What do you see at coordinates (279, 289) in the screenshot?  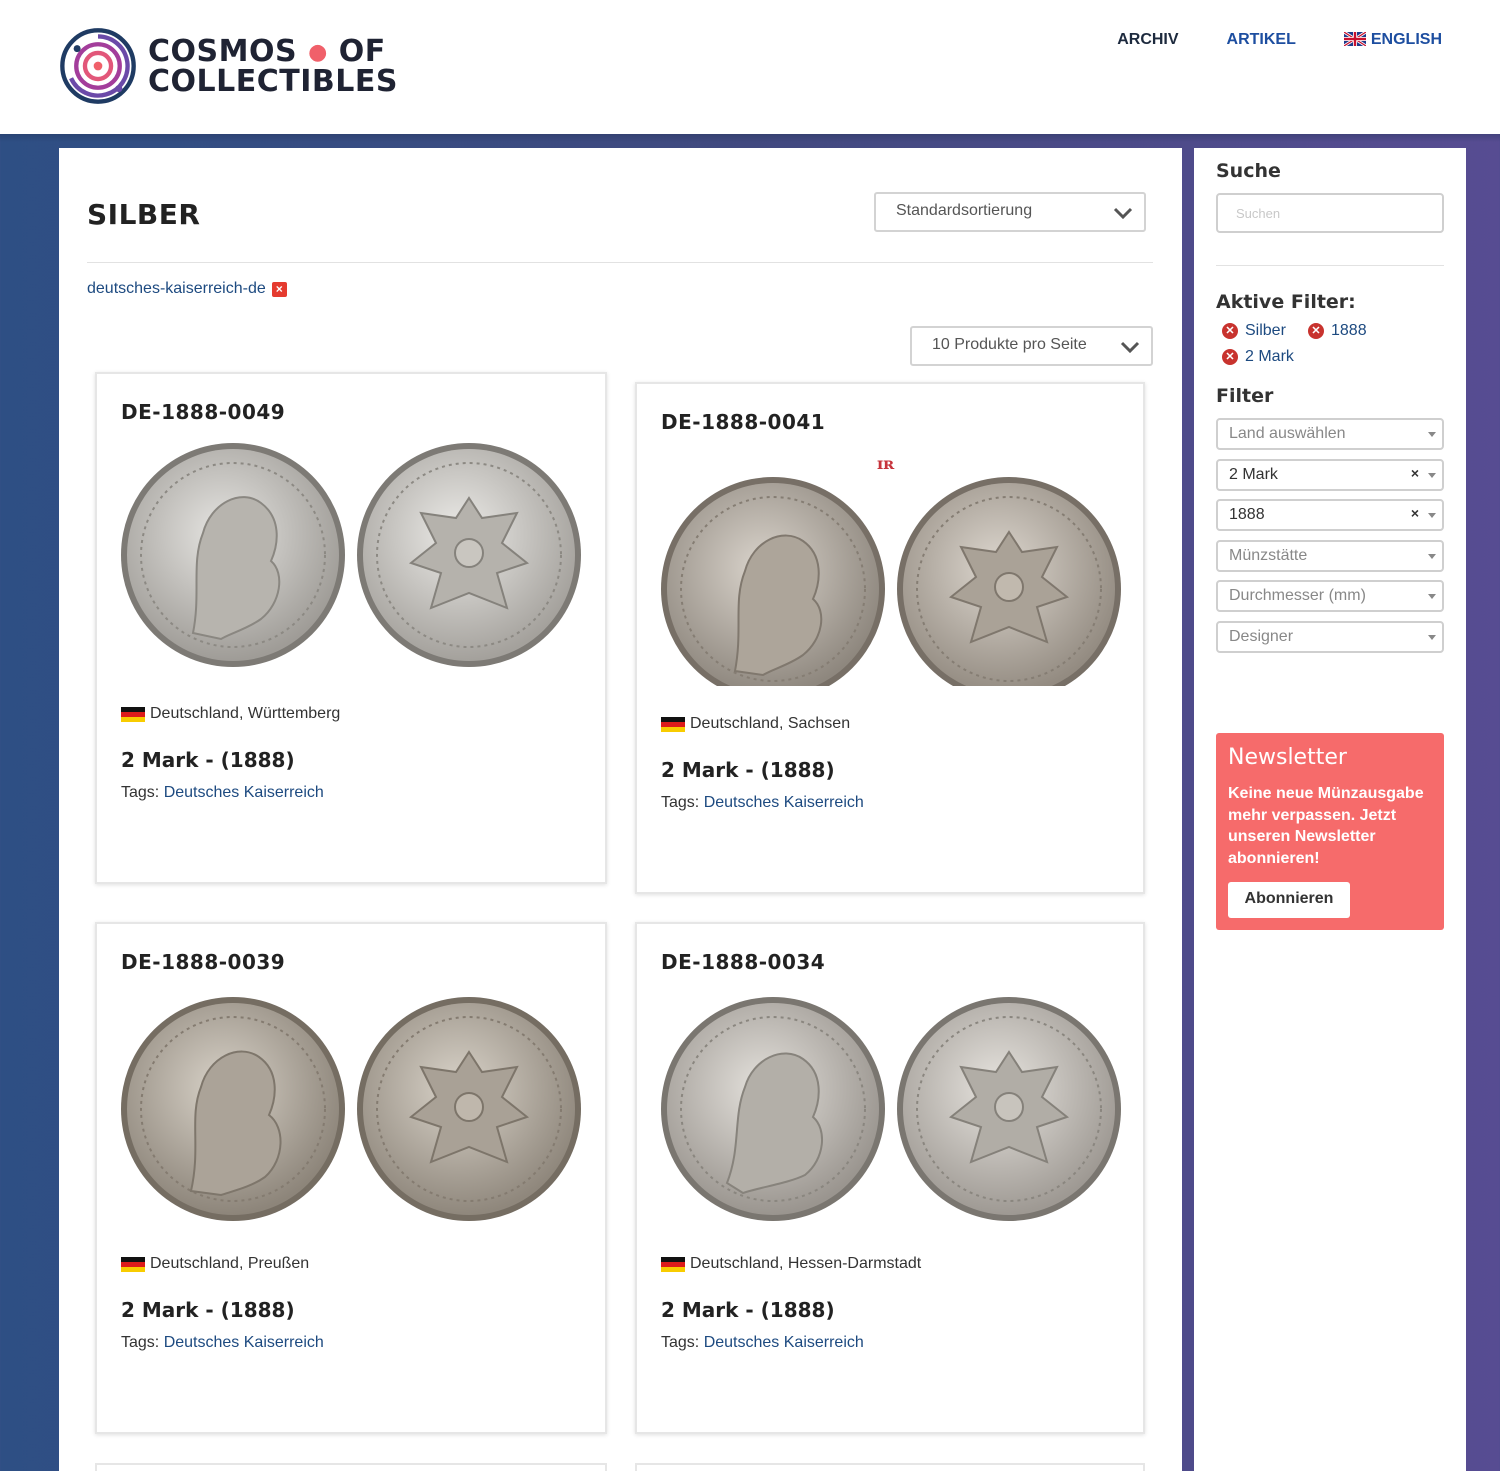 I see `remove-tag-icon: ×` at bounding box center [279, 289].